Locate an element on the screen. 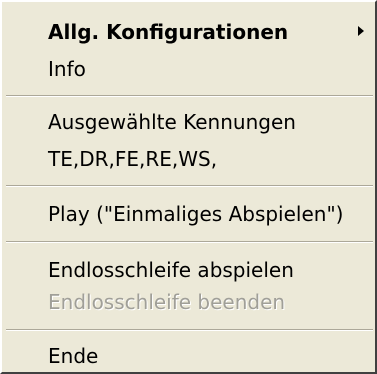 This screenshot has width=377, height=374. menu-item-play: Play ("Einmaliges Abspielen") is located at coordinates (195, 214).